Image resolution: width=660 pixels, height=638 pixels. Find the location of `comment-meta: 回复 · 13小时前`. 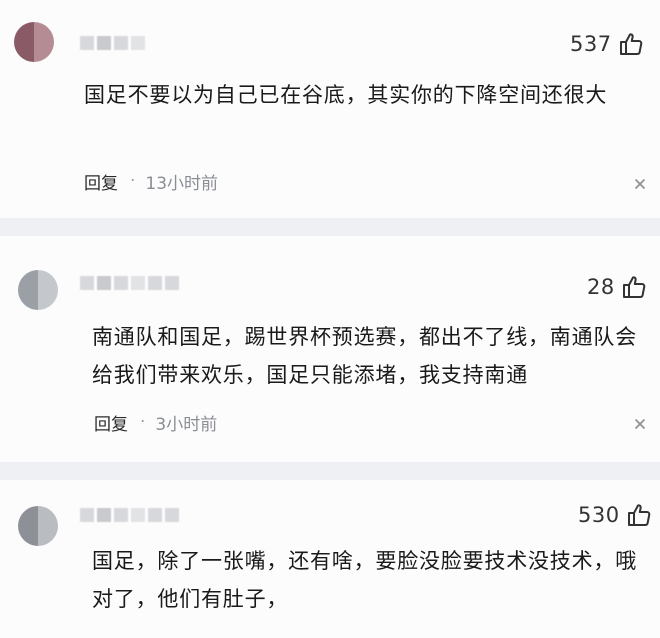

comment-meta: 回复 · 13小时前 is located at coordinates (151, 181).